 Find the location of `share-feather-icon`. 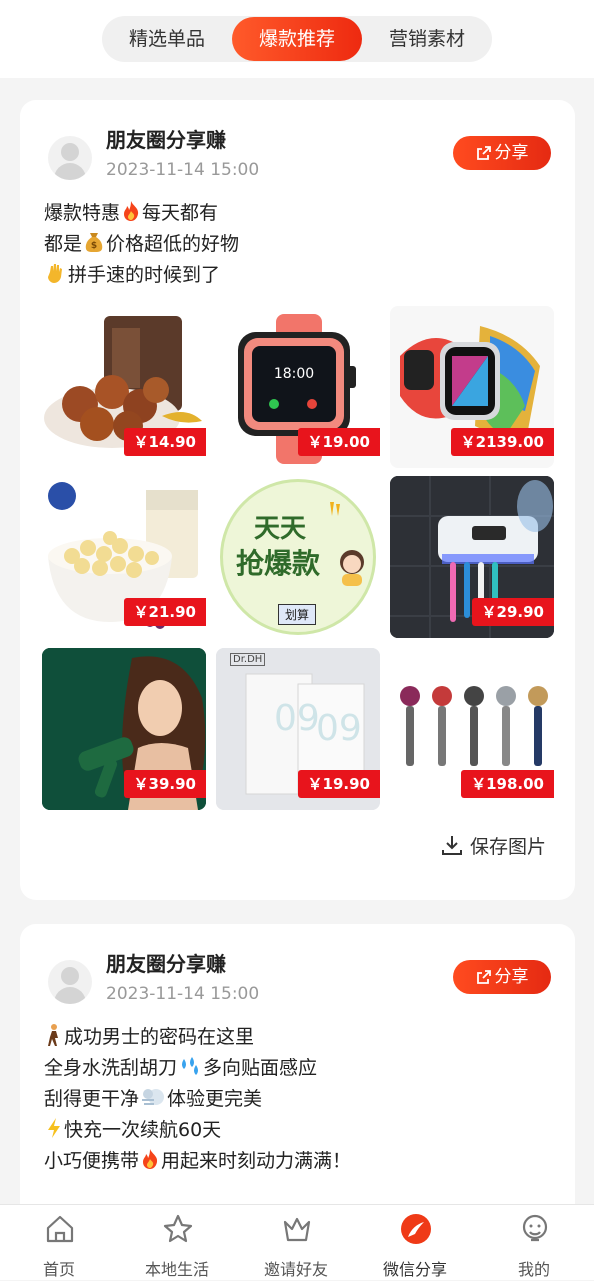

share-feather-icon is located at coordinates (416, 1229).